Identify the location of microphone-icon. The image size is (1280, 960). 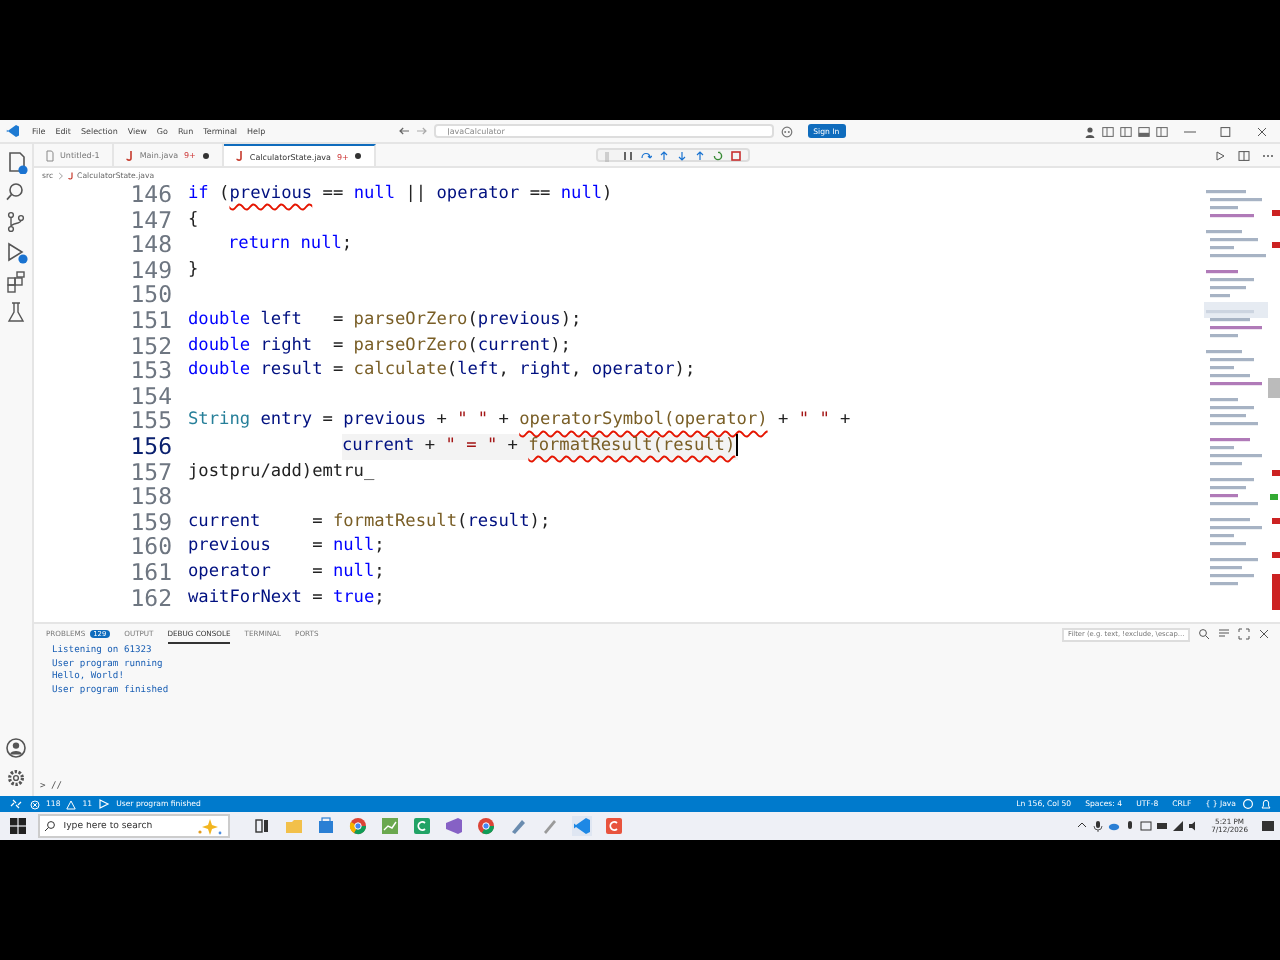
(1097, 826).